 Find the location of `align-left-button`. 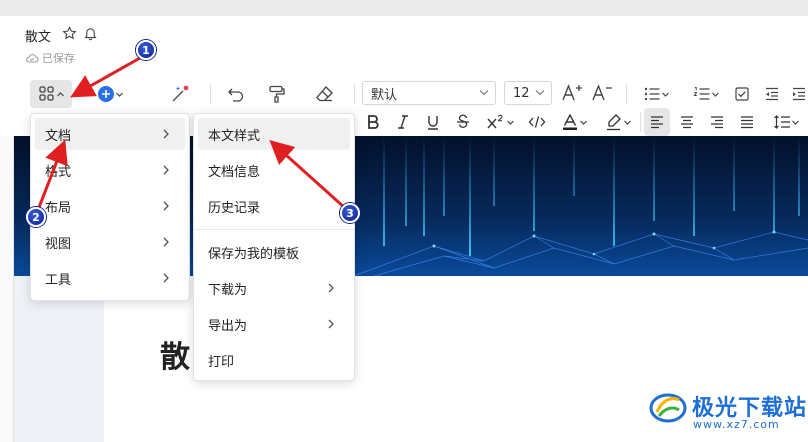

align-left-button is located at coordinates (657, 122).